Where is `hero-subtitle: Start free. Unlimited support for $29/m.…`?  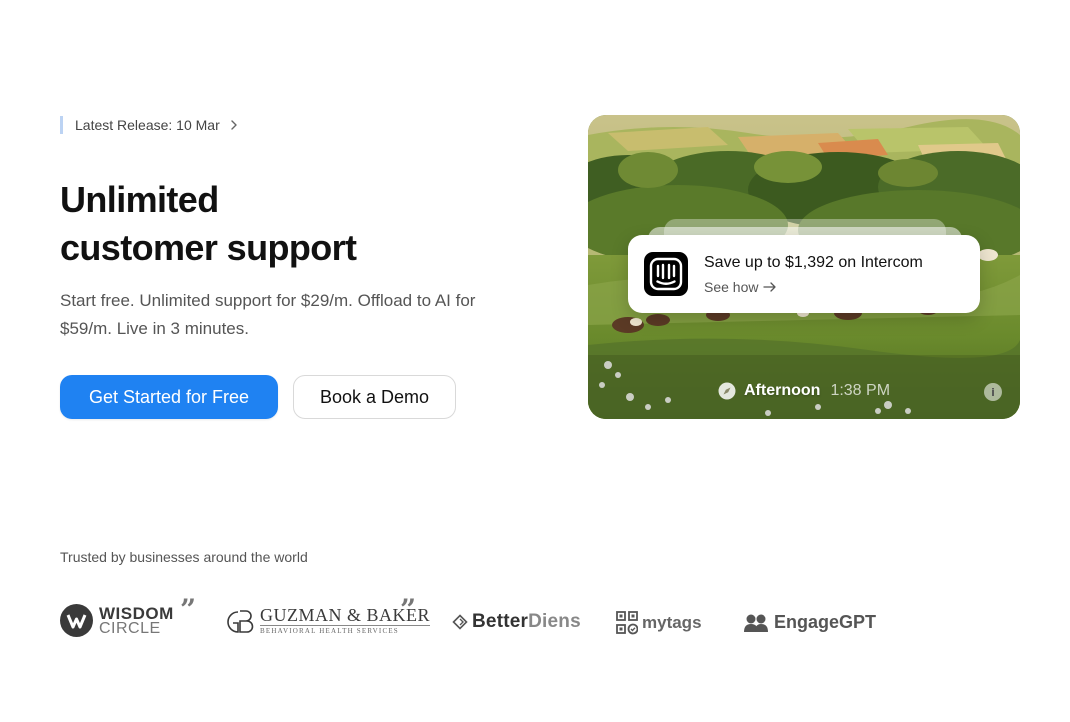 hero-subtitle: Start free. Unlimited support for $29/m.… is located at coordinates (268, 314).